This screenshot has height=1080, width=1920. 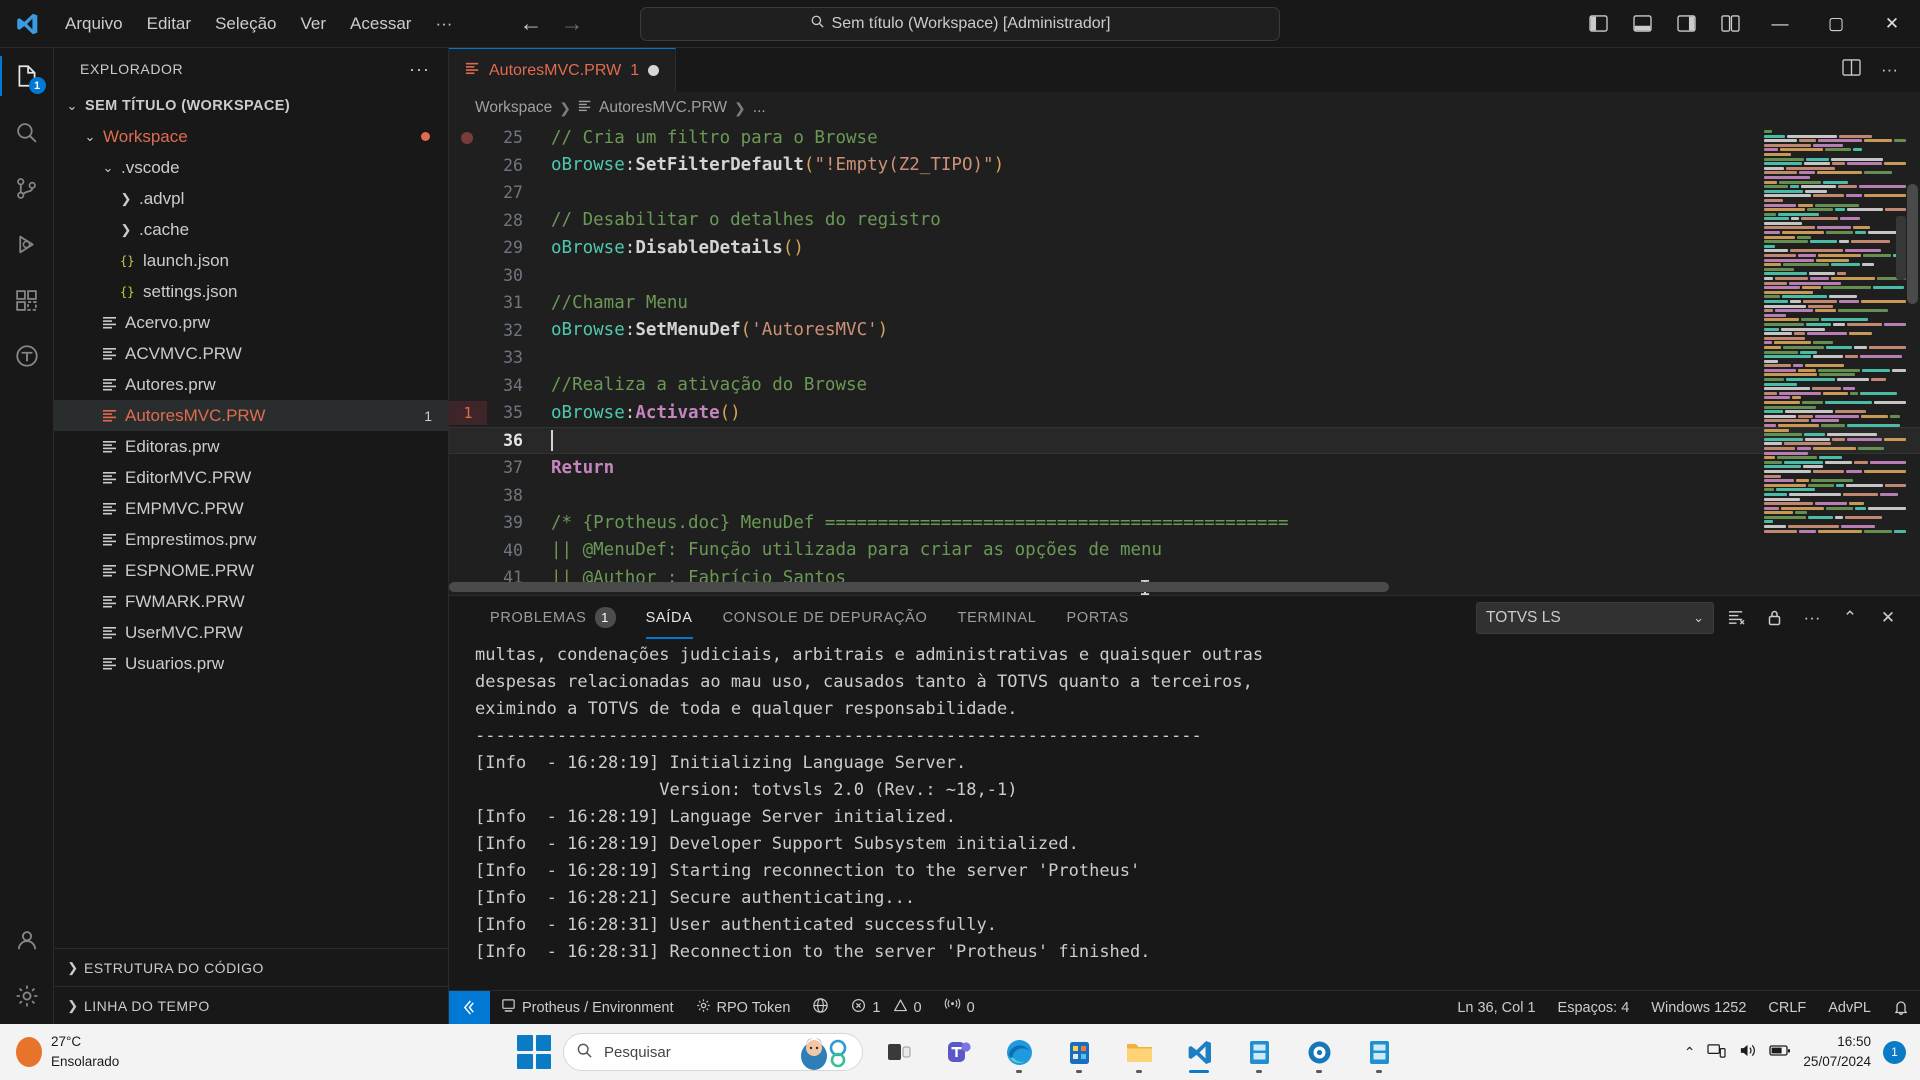 What do you see at coordinates (27, 300) in the screenshot?
I see `activity-extensions` at bounding box center [27, 300].